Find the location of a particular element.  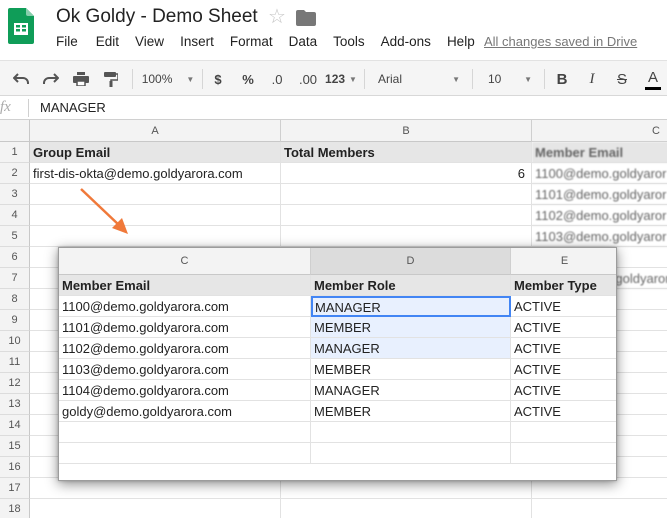

formula-input: MANAGER is located at coordinates (73, 107).